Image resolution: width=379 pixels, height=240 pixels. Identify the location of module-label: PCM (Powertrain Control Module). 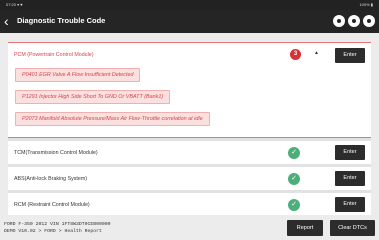
(54, 55).